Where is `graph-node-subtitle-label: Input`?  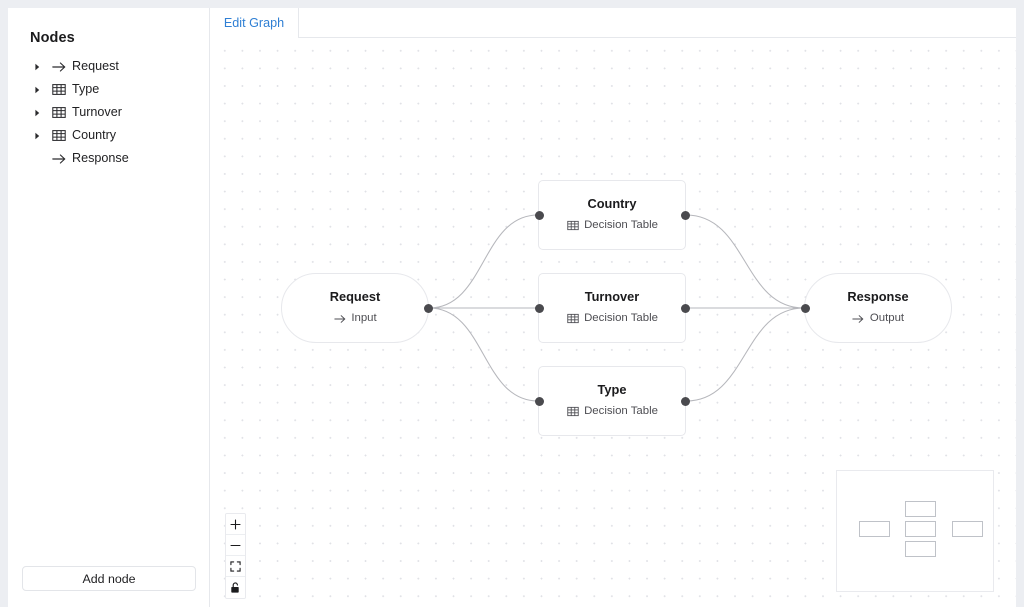
graph-node-subtitle-label: Input is located at coordinates (364, 318).